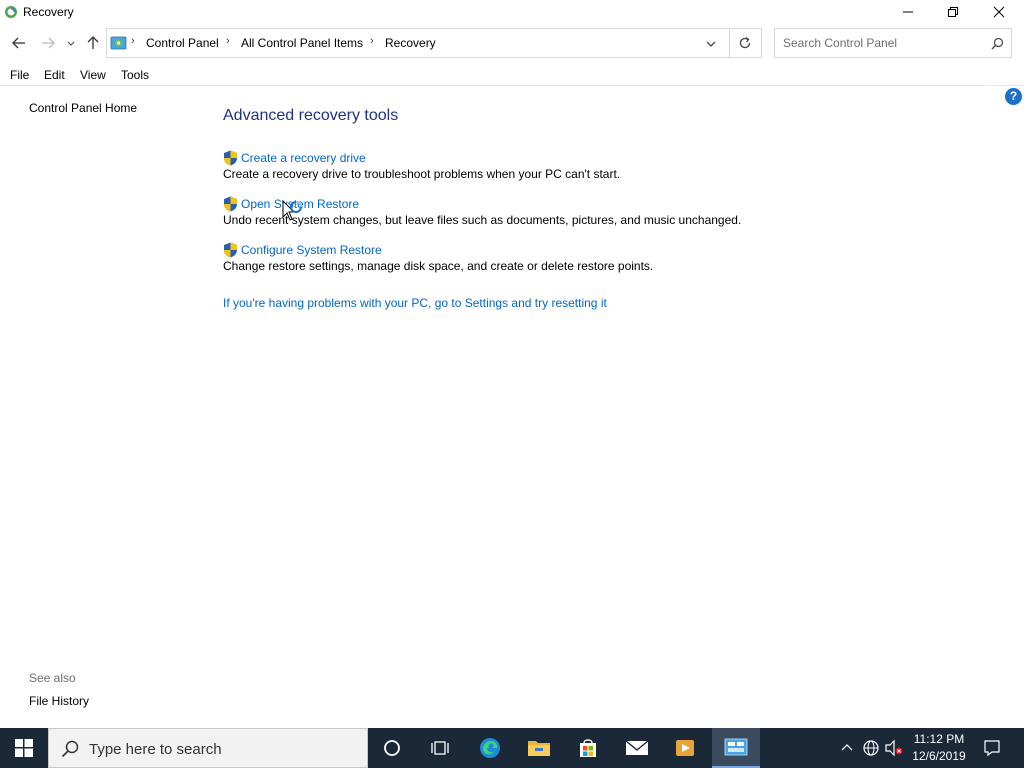 The height and width of the screenshot is (768, 1024). I want to click on page-title: Advanced recovery tools, so click(311, 115).